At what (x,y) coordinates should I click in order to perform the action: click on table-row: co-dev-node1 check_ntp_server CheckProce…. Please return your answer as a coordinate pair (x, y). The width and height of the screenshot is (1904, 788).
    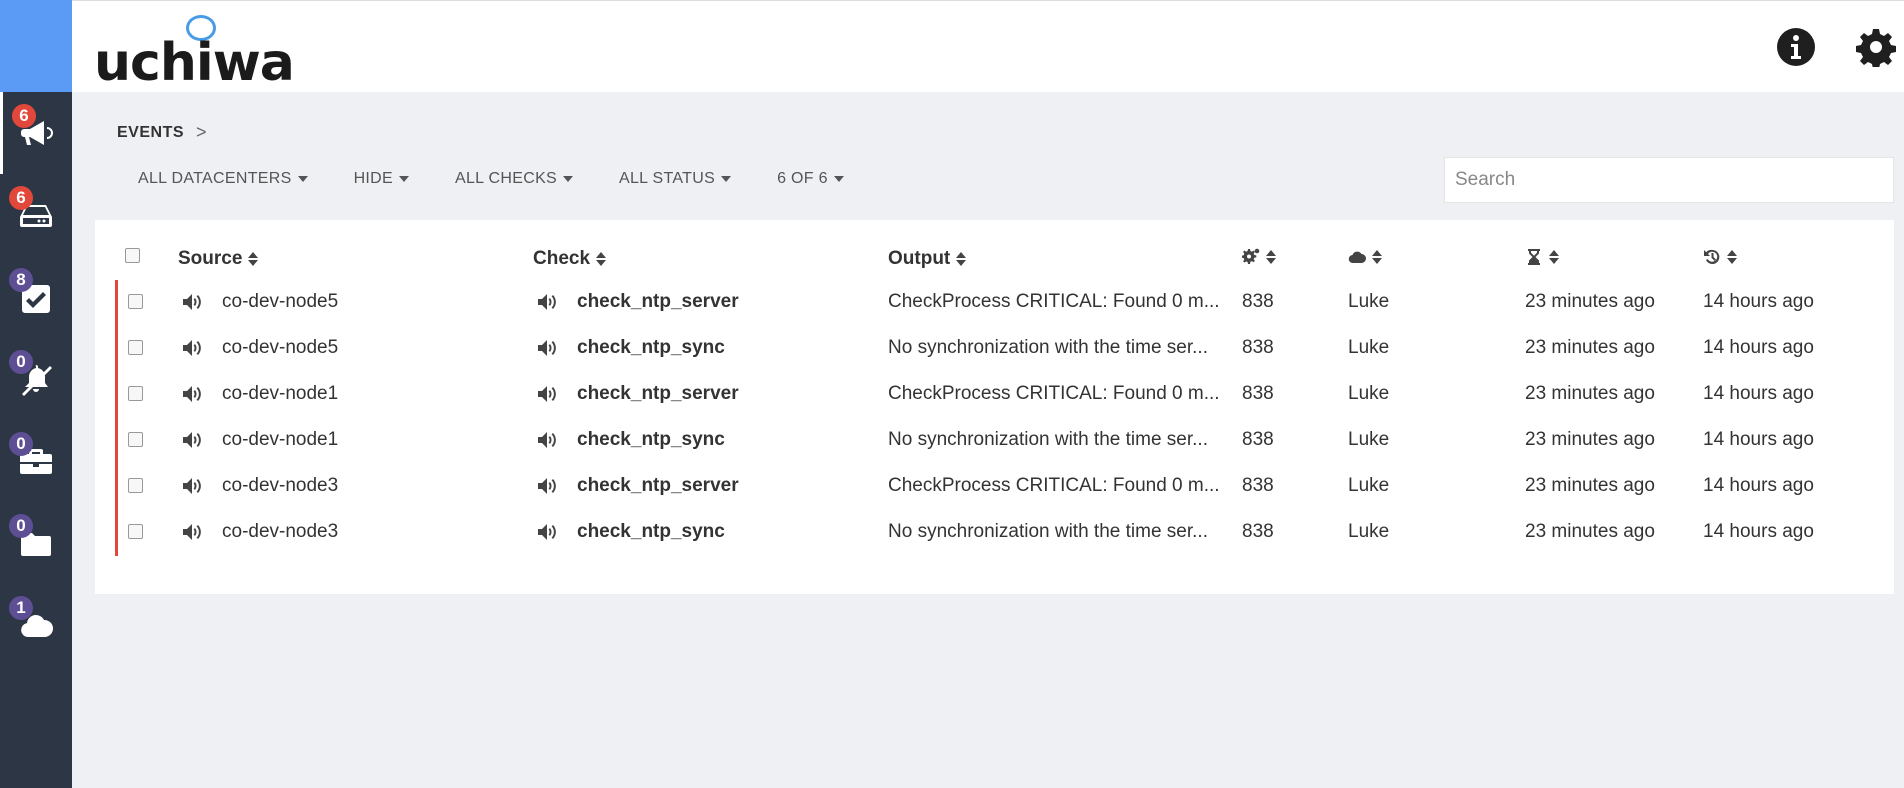
    Looking at the image, I should click on (994, 394).